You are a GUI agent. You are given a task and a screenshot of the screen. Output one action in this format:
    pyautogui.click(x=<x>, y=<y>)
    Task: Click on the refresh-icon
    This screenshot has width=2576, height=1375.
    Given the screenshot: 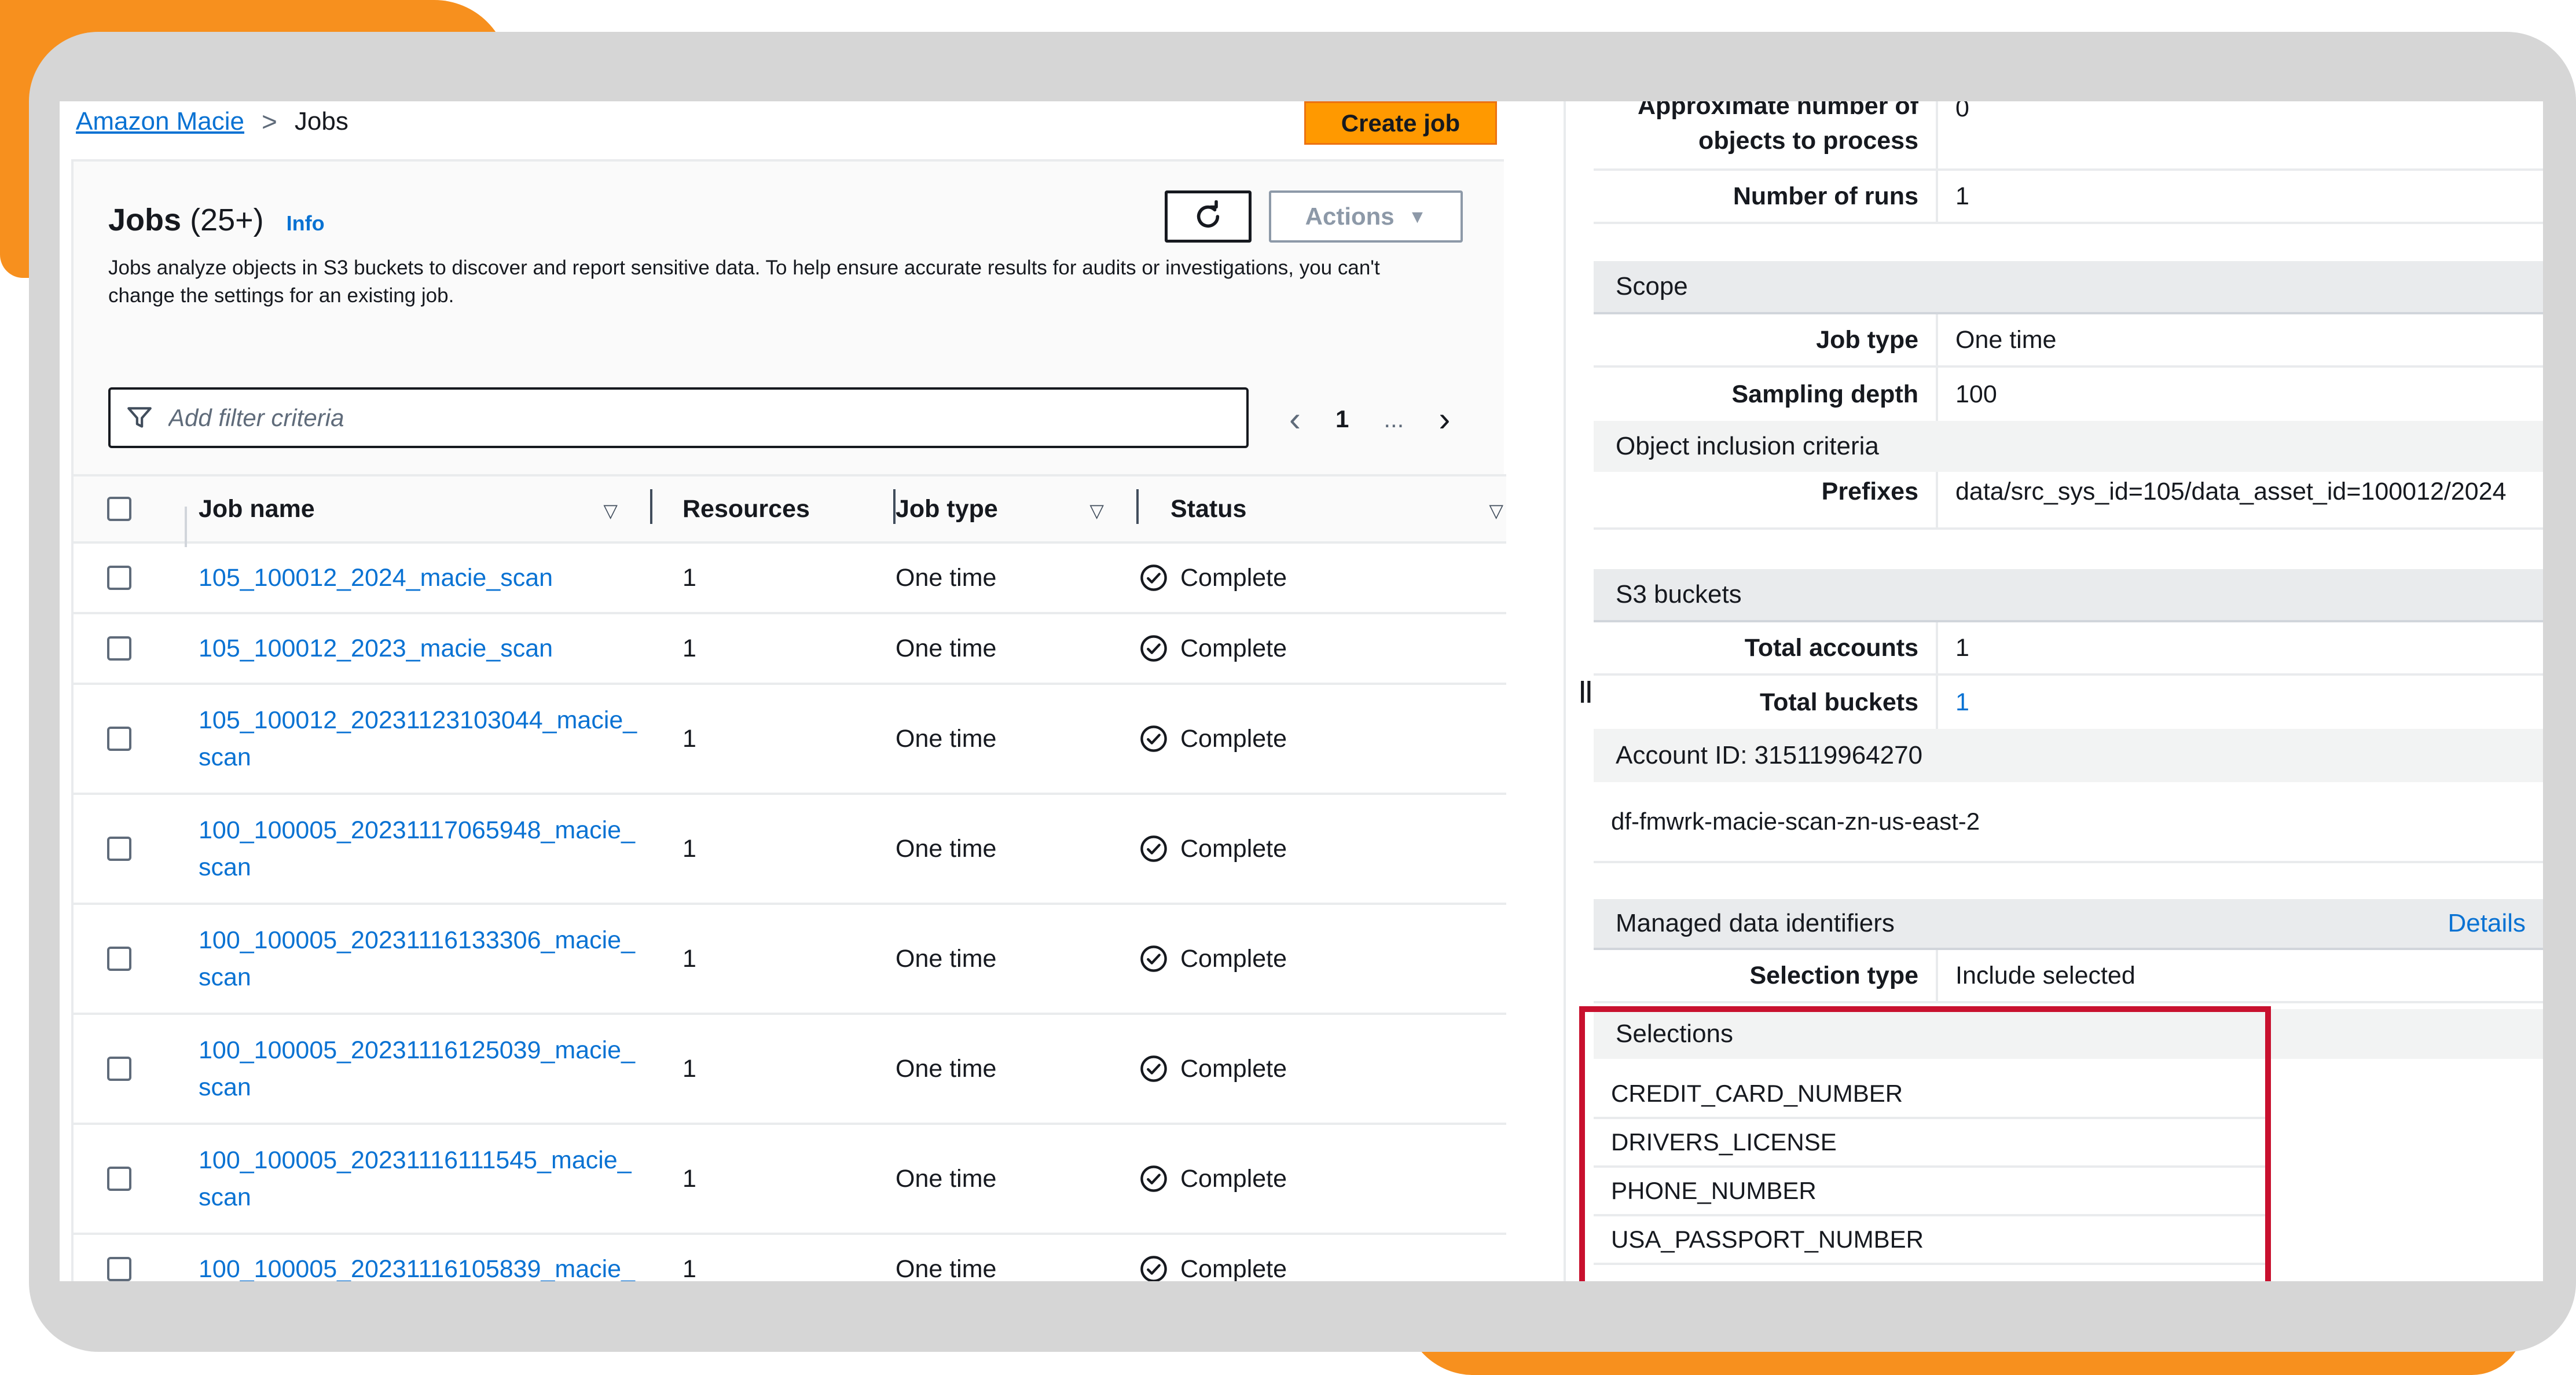 What is the action you would take?
    pyautogui.click(x=1208, y=214)
    